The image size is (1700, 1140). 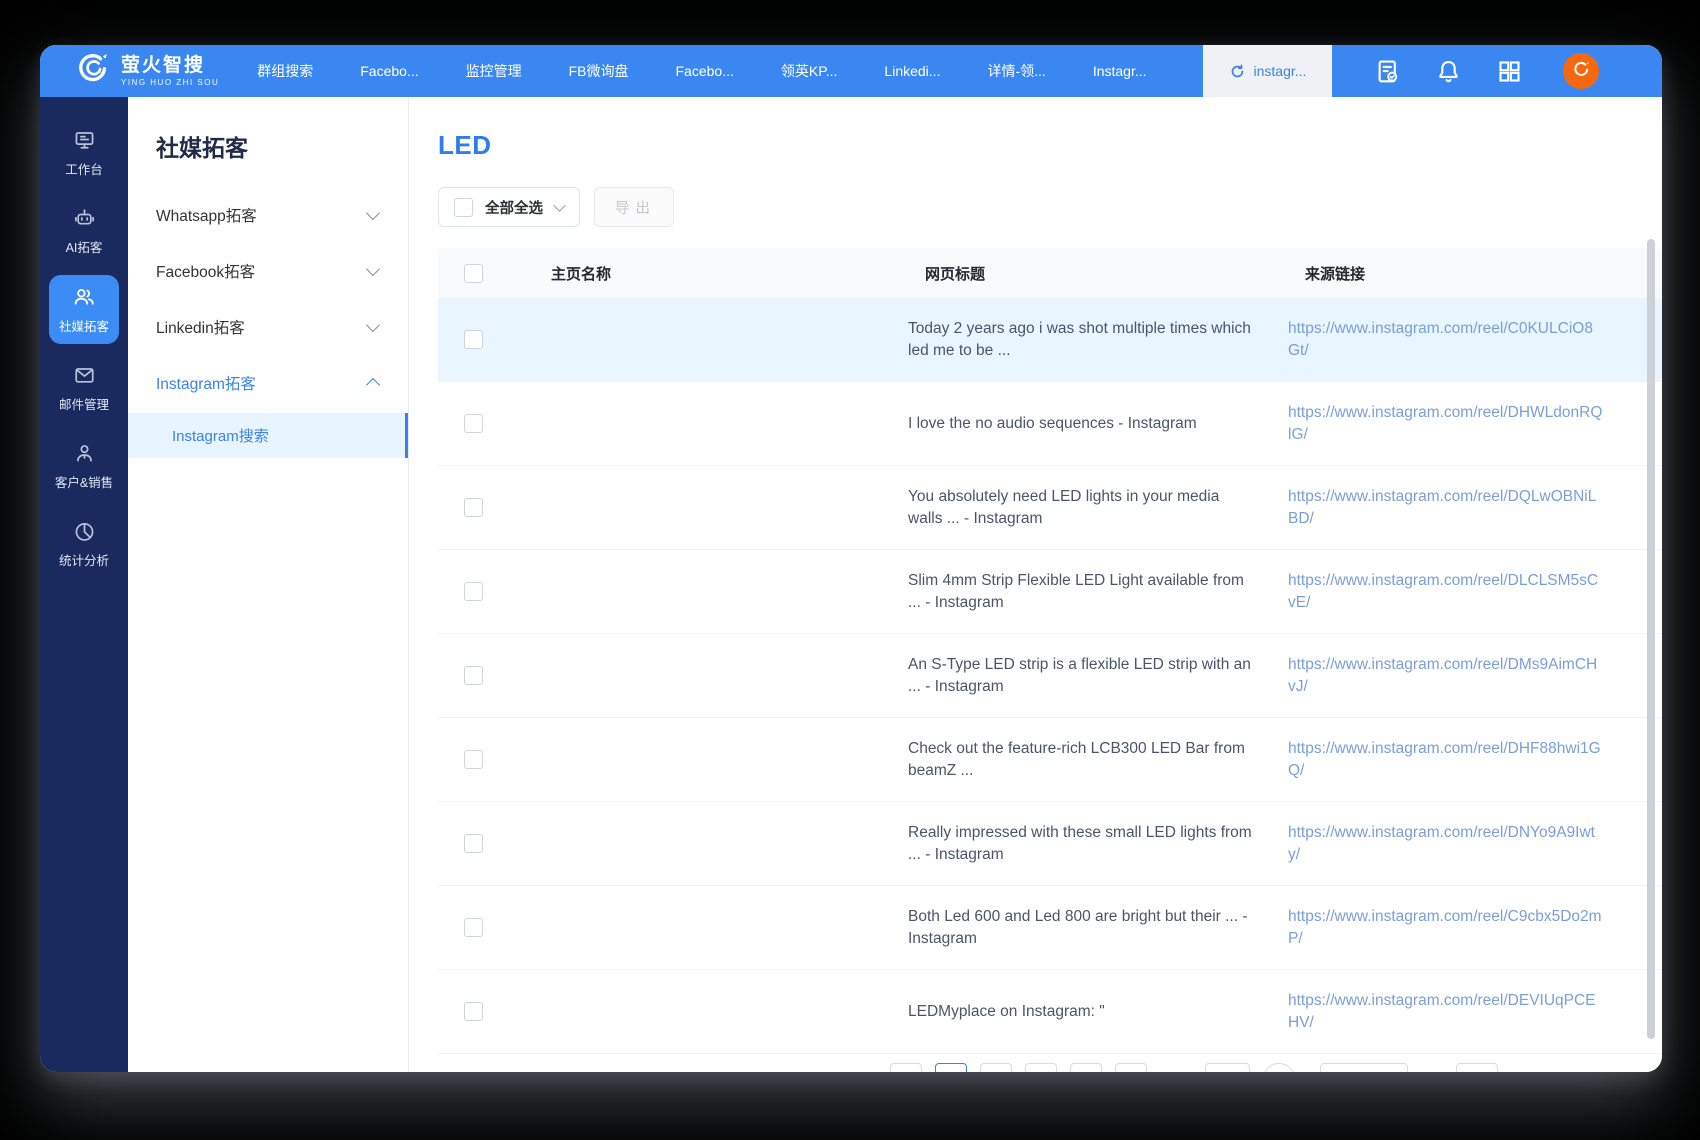 I want to click on brand: 萤火智搜 YING HUO ZHI SOU, so click(x=146, y=71).